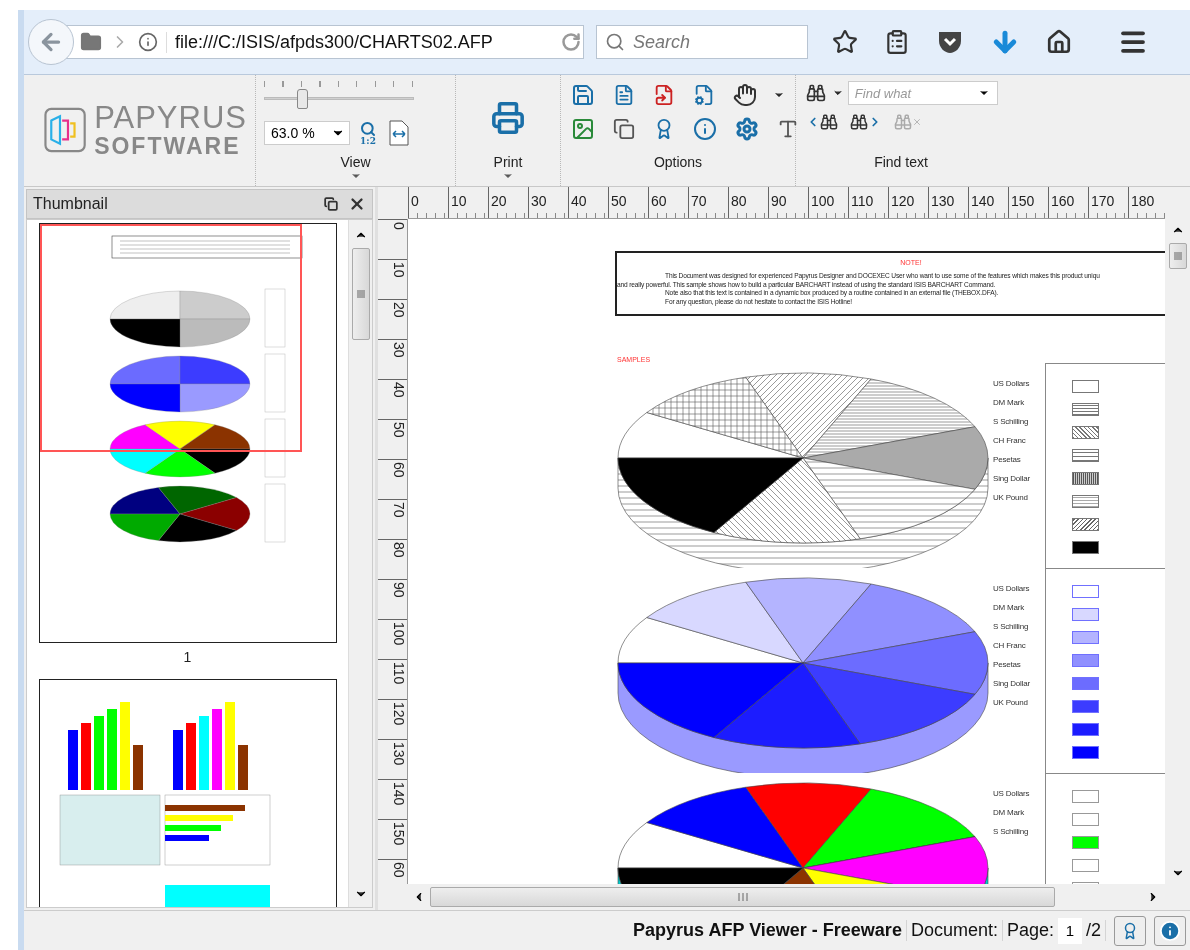 The height and width of the screenshot is (950, 1190). I want to click on app-title: Papyrus AFP Viewer - Freeware, so click(768, 930).